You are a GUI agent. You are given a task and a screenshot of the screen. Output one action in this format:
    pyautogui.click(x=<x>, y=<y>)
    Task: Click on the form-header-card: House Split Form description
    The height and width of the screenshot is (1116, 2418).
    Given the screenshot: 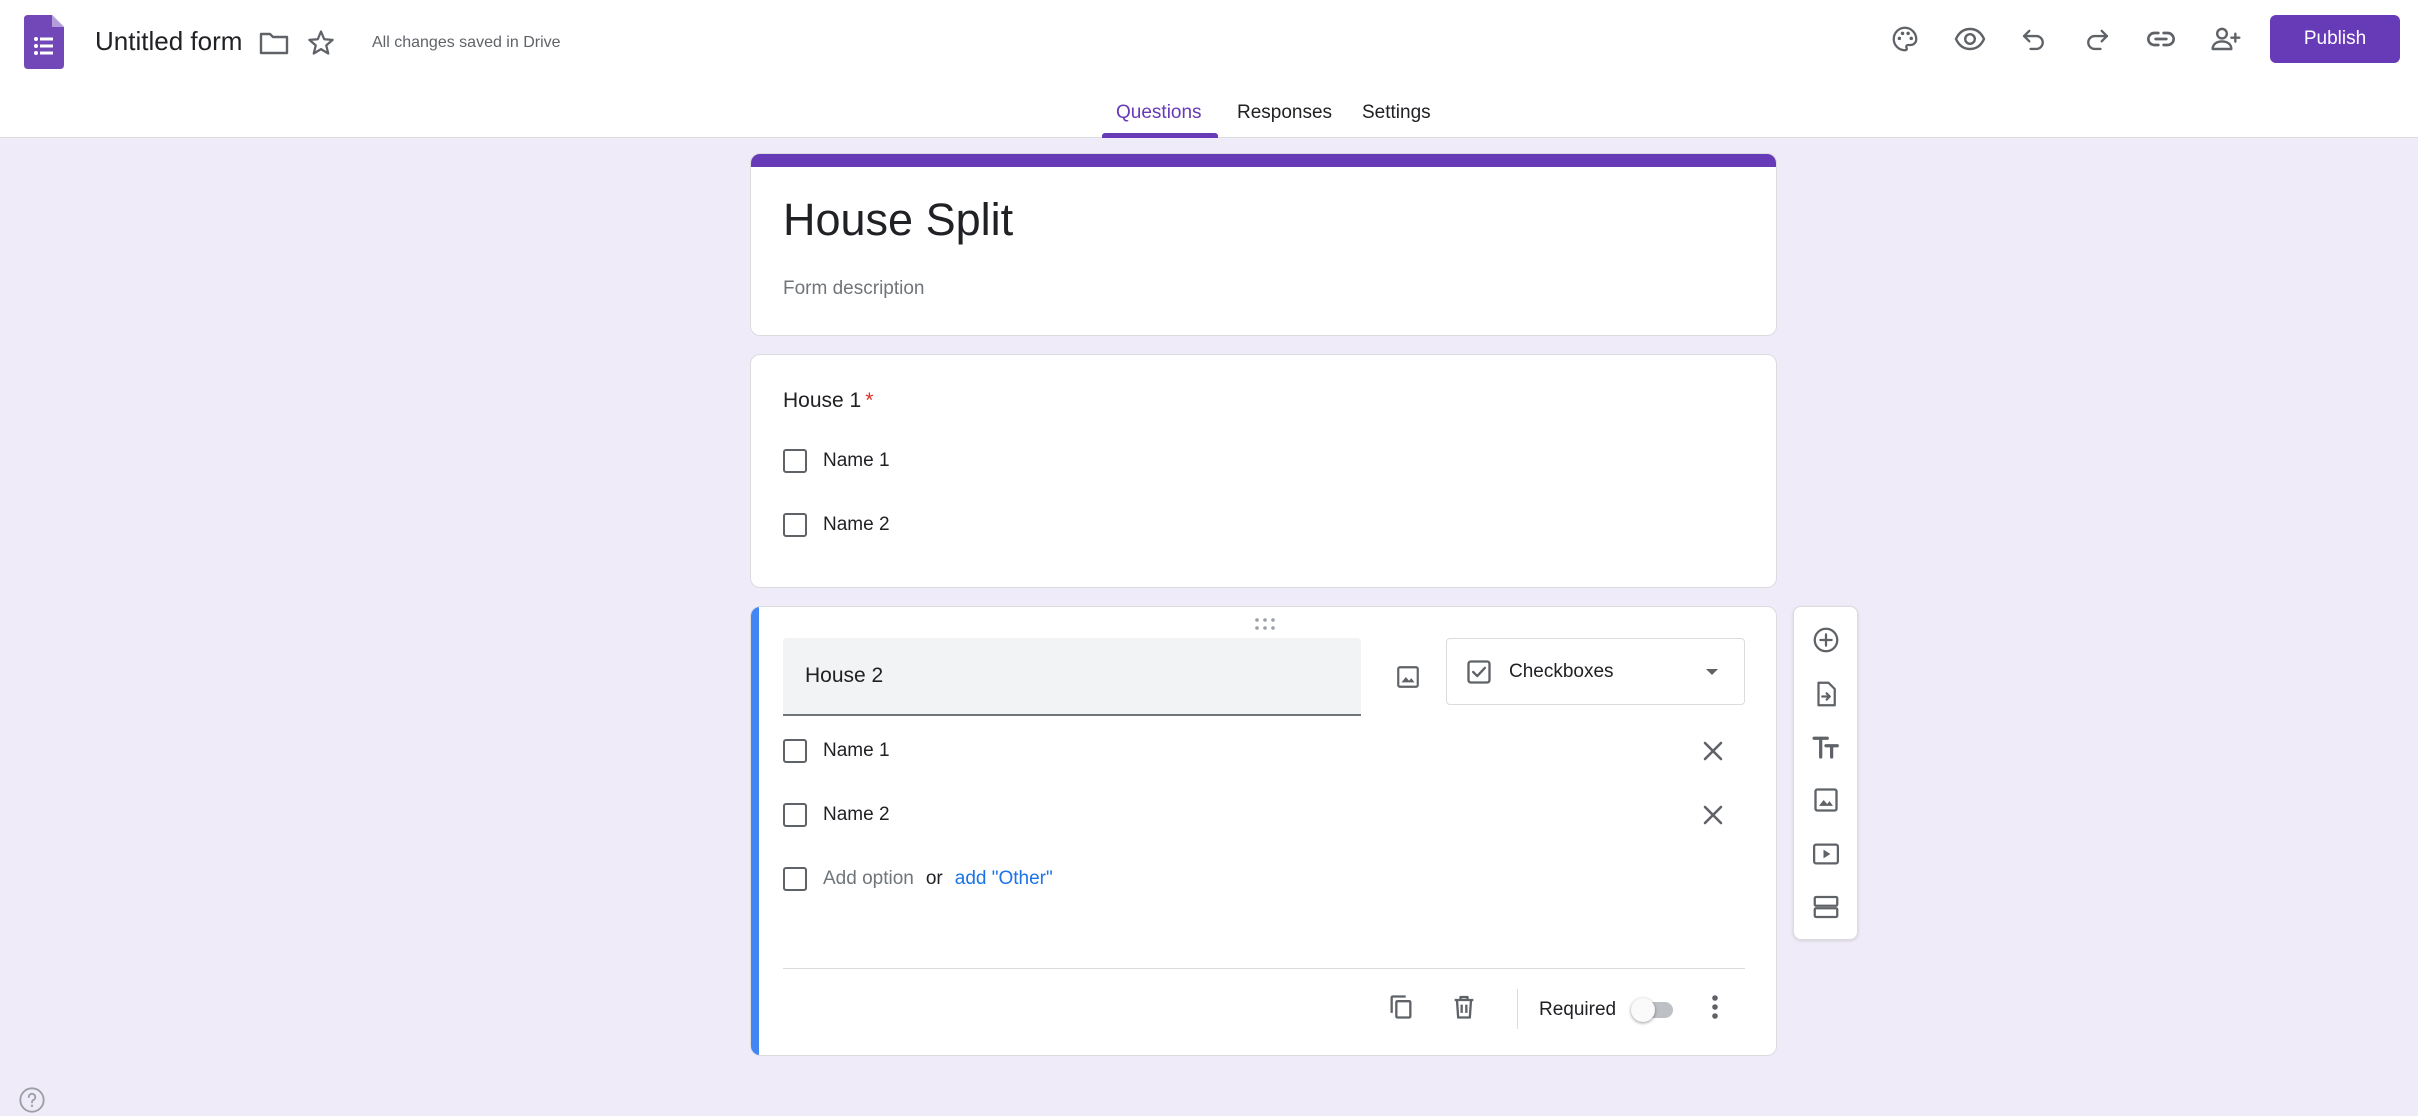 What is the action you would take?
    pyautogui.click(x=1263, y=244)
    